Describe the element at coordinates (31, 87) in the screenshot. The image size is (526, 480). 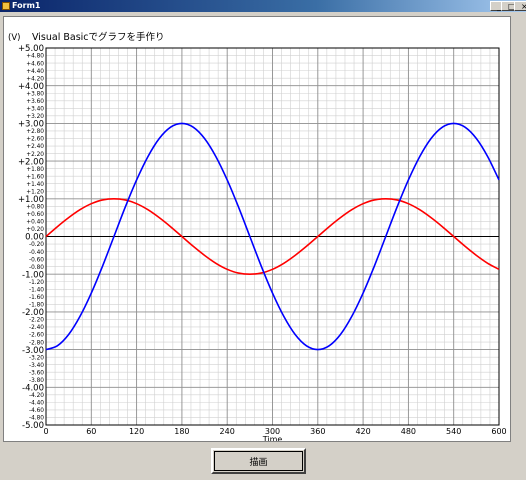
I see `y-tick-label-major: +4.00` at that location.